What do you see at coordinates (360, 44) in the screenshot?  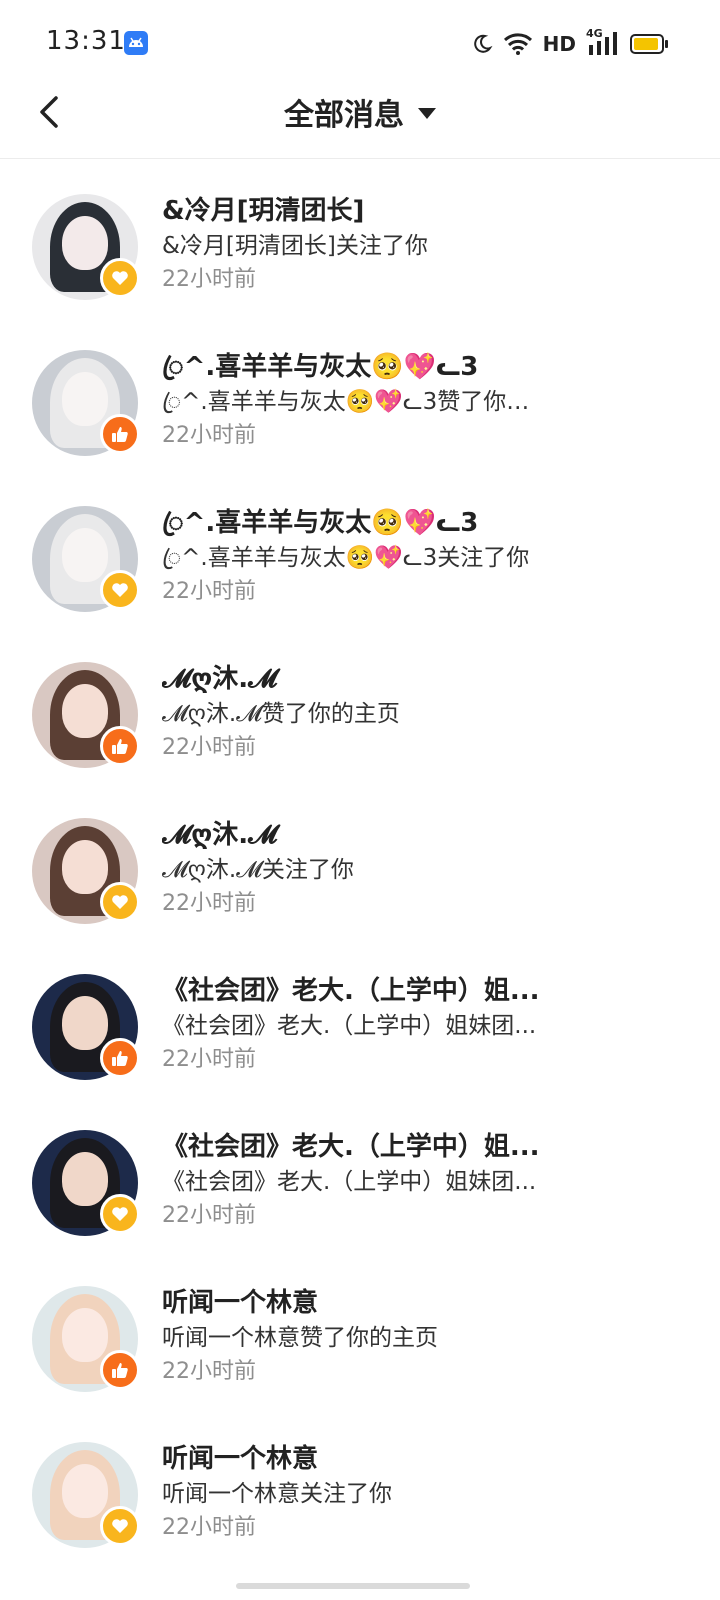 I see `status-bar: 13:31 HD 4G` at bounding box center [360, 44].